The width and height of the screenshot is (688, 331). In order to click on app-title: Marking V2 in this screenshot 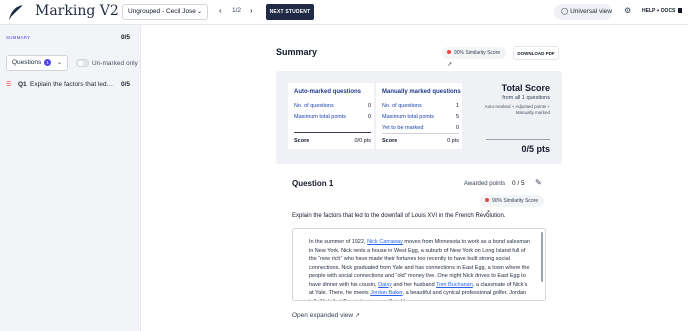, I will do `click(77, 11)`.